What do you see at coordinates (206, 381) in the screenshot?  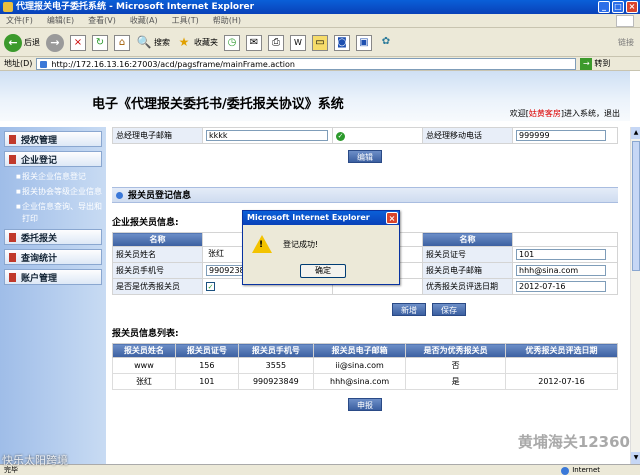 I see `cell: 101` at bounding box center [206, 381].